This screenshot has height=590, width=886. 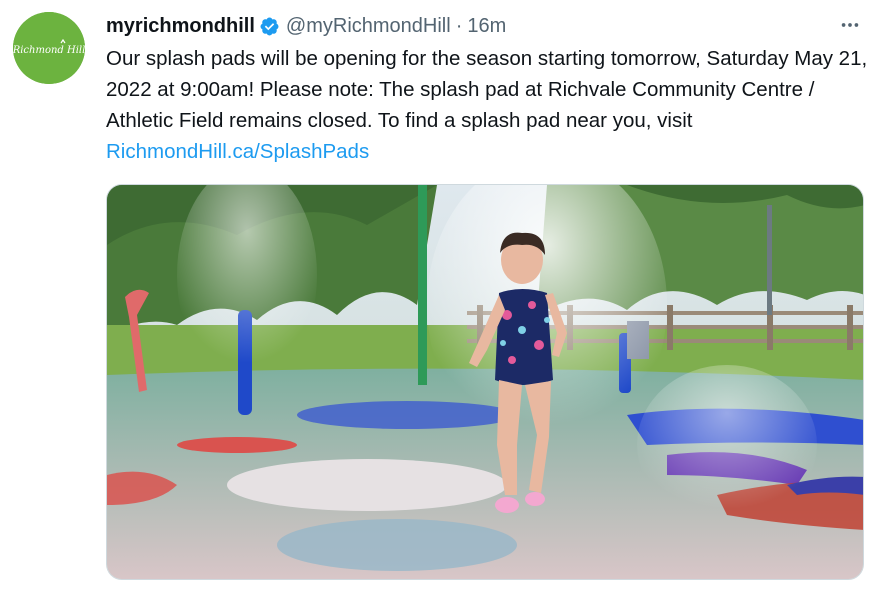 What do you see at coordinates (269, 26) in the screenshot?
I see `verified-badge-icon` at bounding box center [269, 26].